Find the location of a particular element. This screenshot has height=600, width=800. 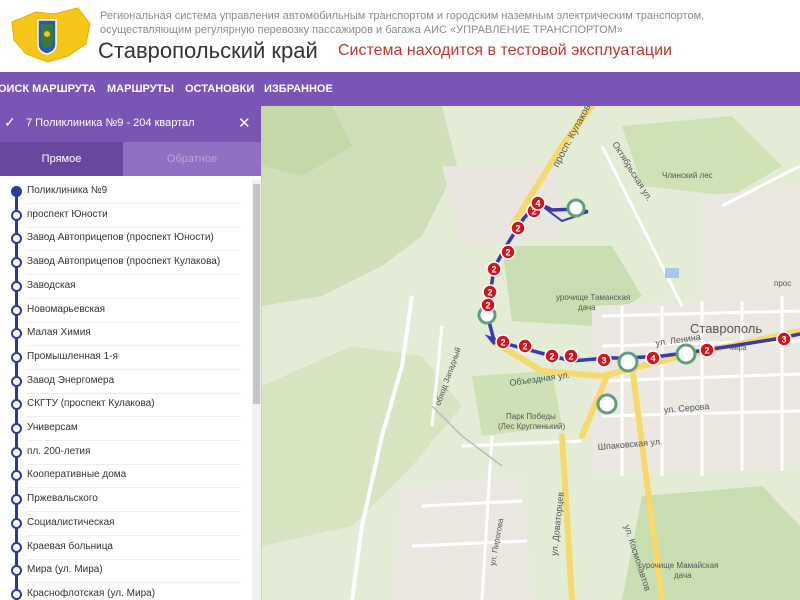

stop-list-item: Промышленная 1-я is located at coordinates (125, 358).